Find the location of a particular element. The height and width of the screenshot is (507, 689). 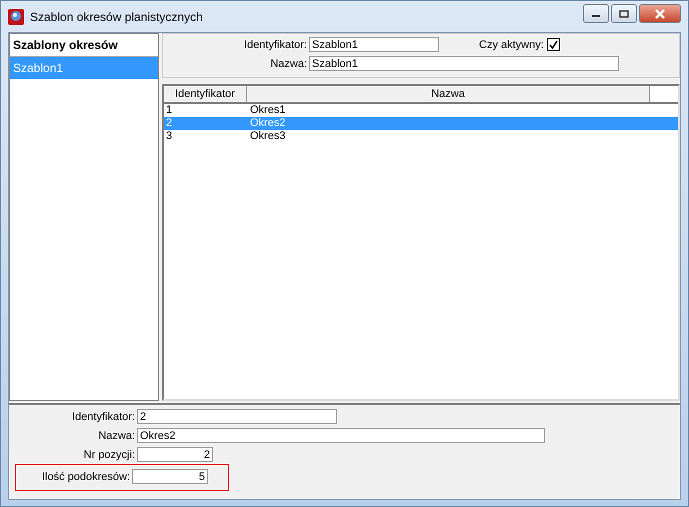

column-header: Identyfikator is located at coordinates (205, 94).